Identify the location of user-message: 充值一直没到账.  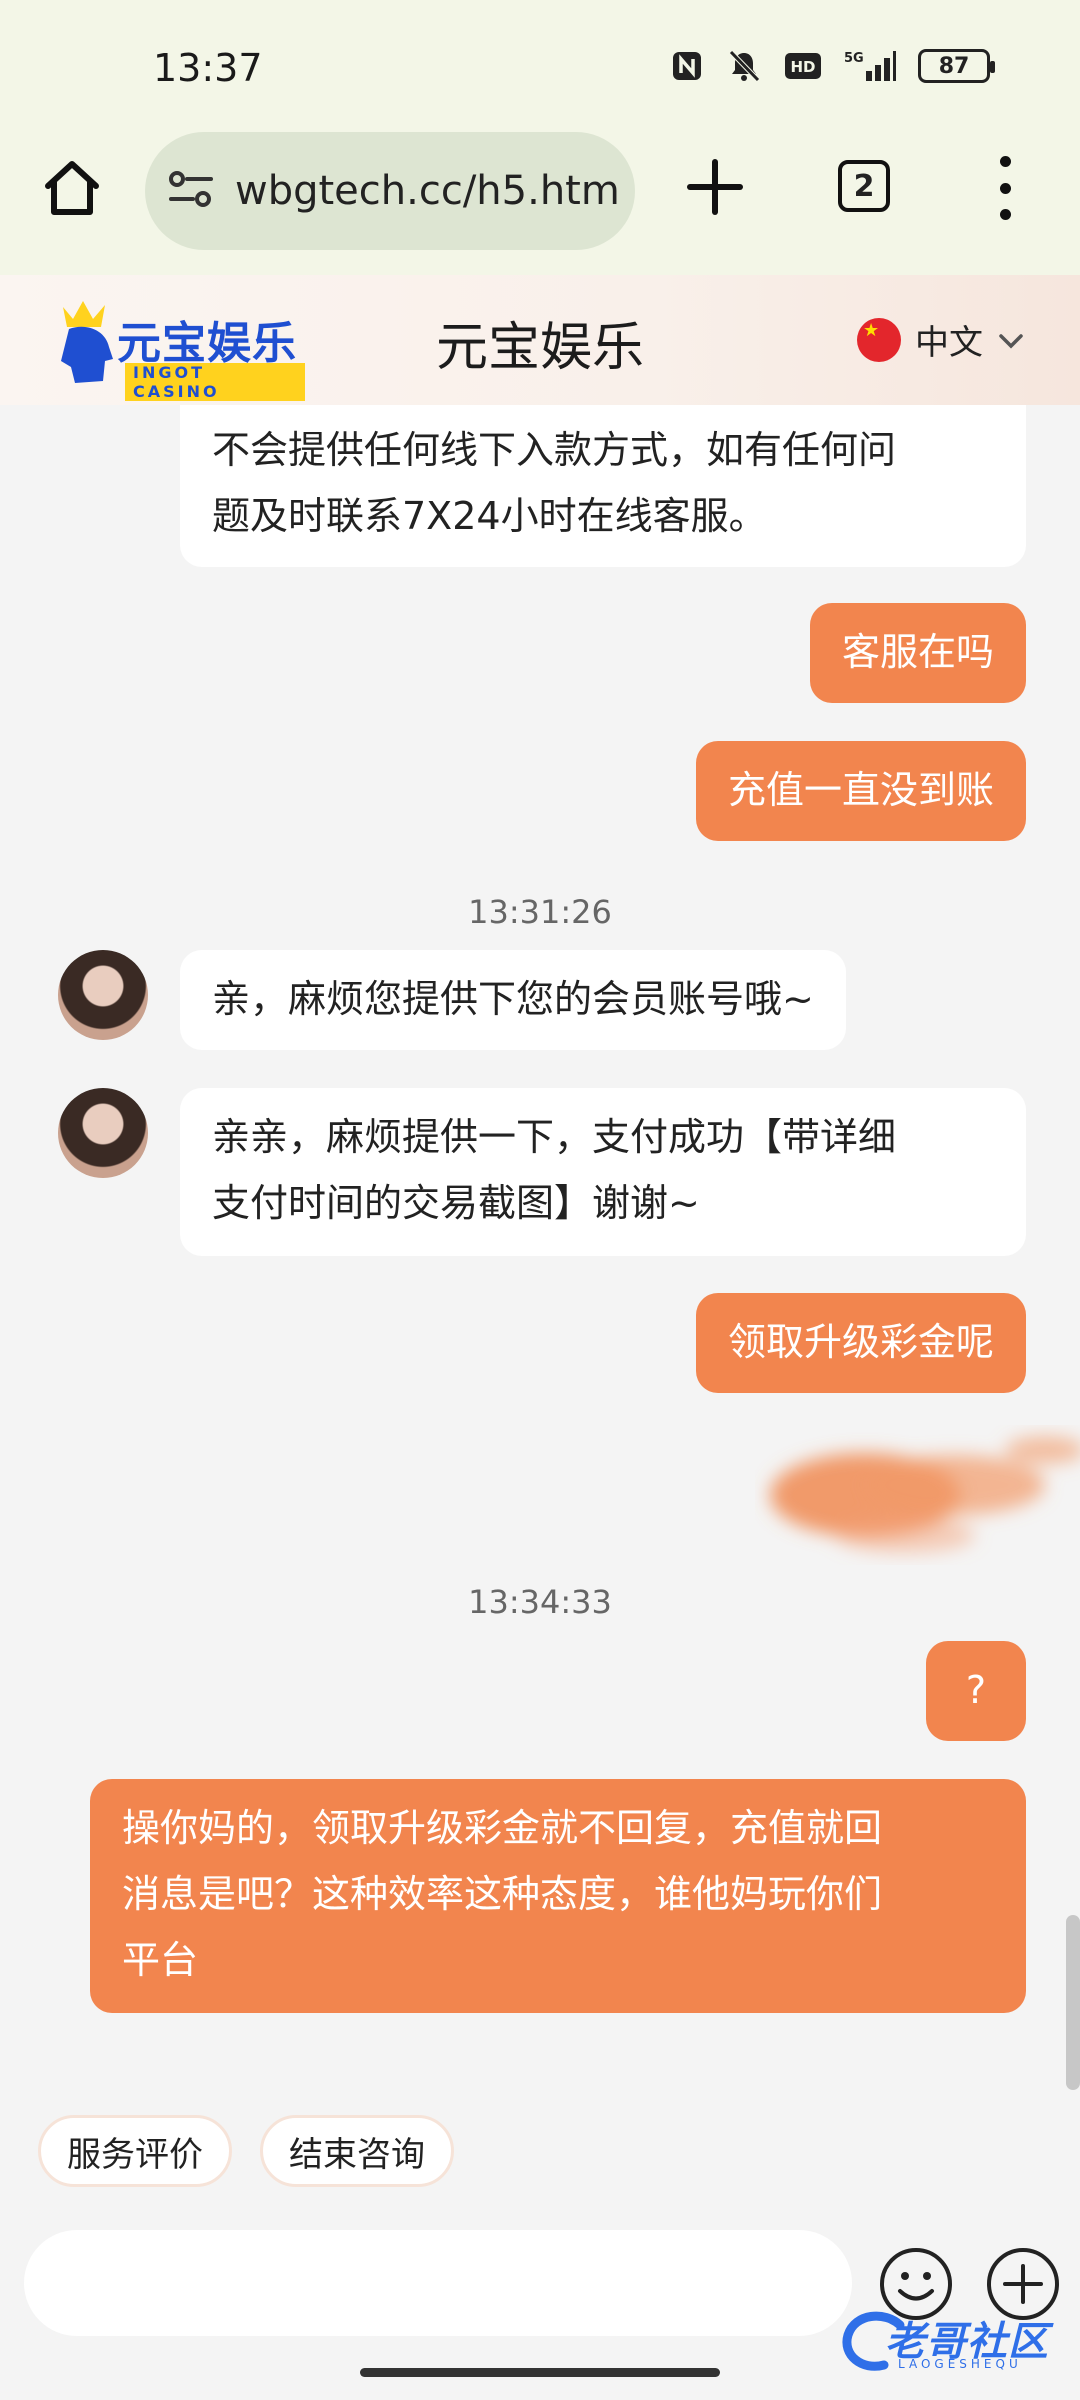
(860, 791).